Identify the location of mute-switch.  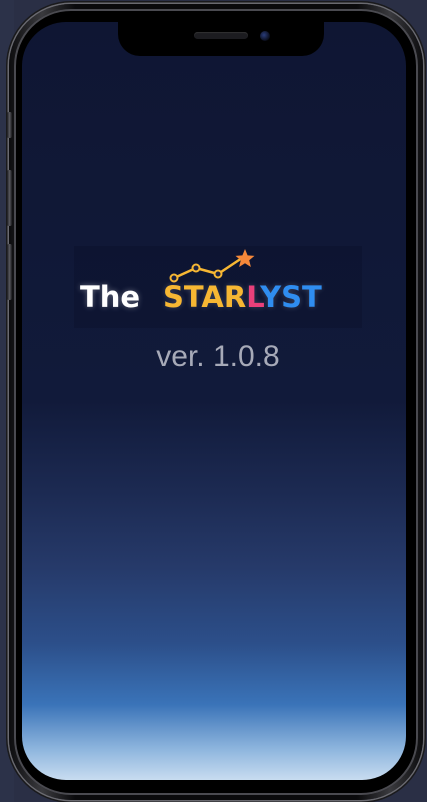
(9, 125).